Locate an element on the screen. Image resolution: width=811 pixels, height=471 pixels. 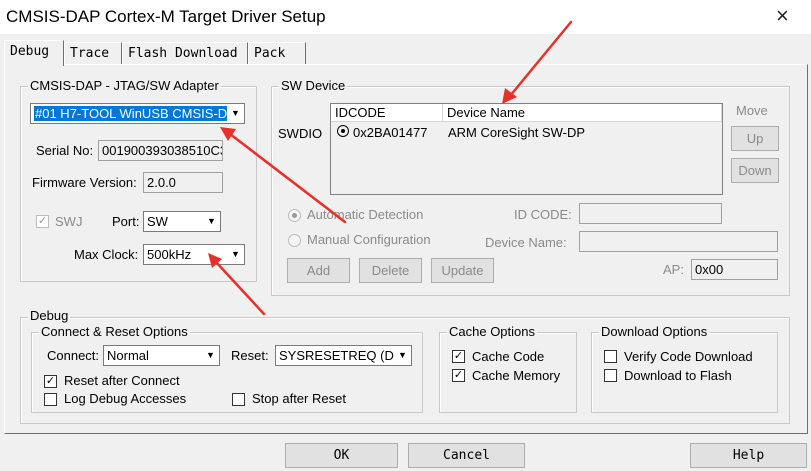
cache-options-title: Cache Options is located at coordinates (492, 331).